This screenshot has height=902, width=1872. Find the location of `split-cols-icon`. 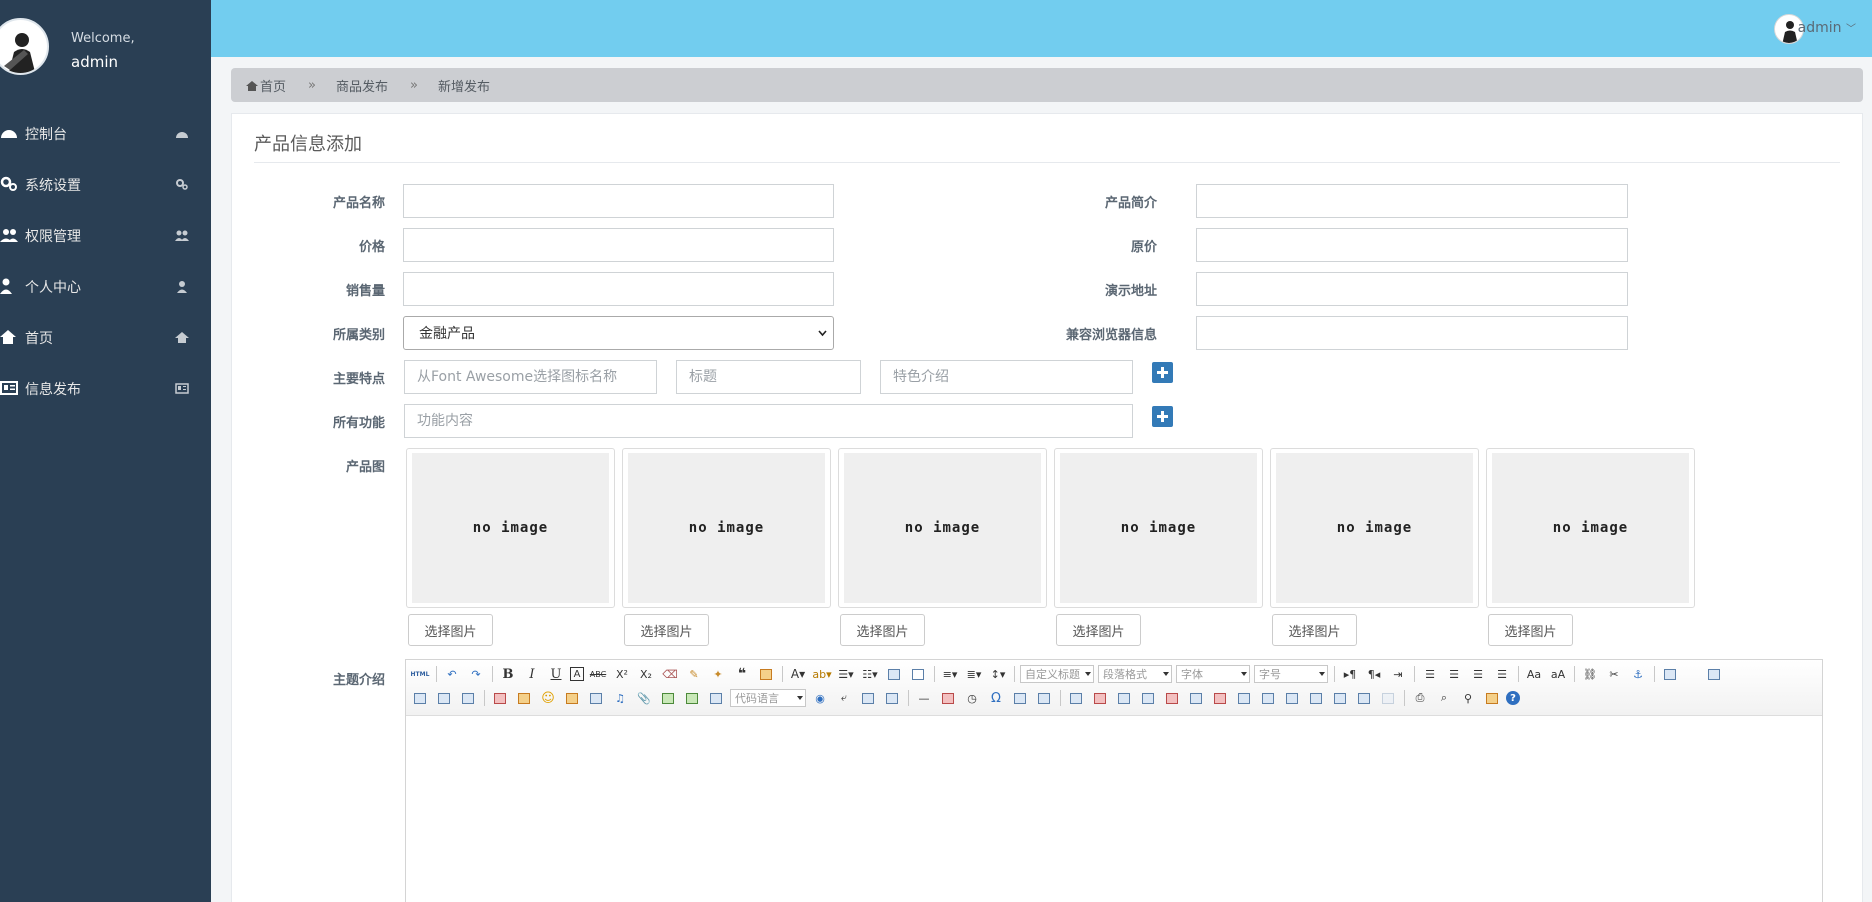

split-cols-icon is located at coordinates (1364, 698).